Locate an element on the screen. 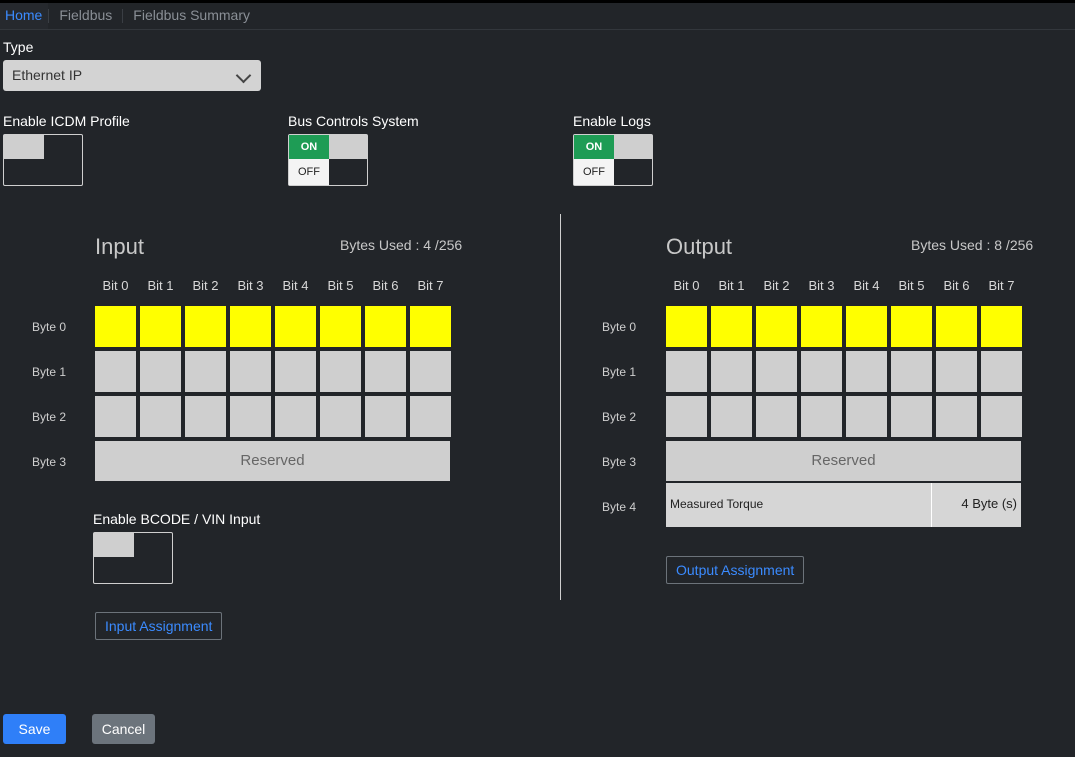  bit-header: Bit 1 is located at coordinates (731, 285).